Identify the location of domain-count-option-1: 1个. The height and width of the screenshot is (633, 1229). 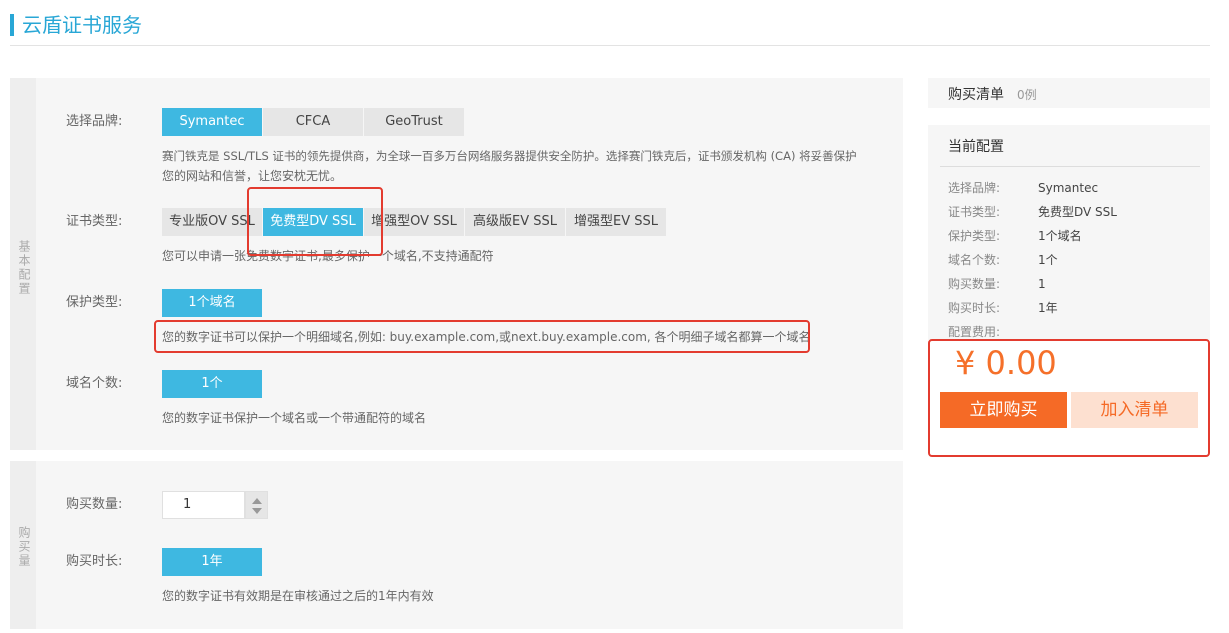
(212, 384).